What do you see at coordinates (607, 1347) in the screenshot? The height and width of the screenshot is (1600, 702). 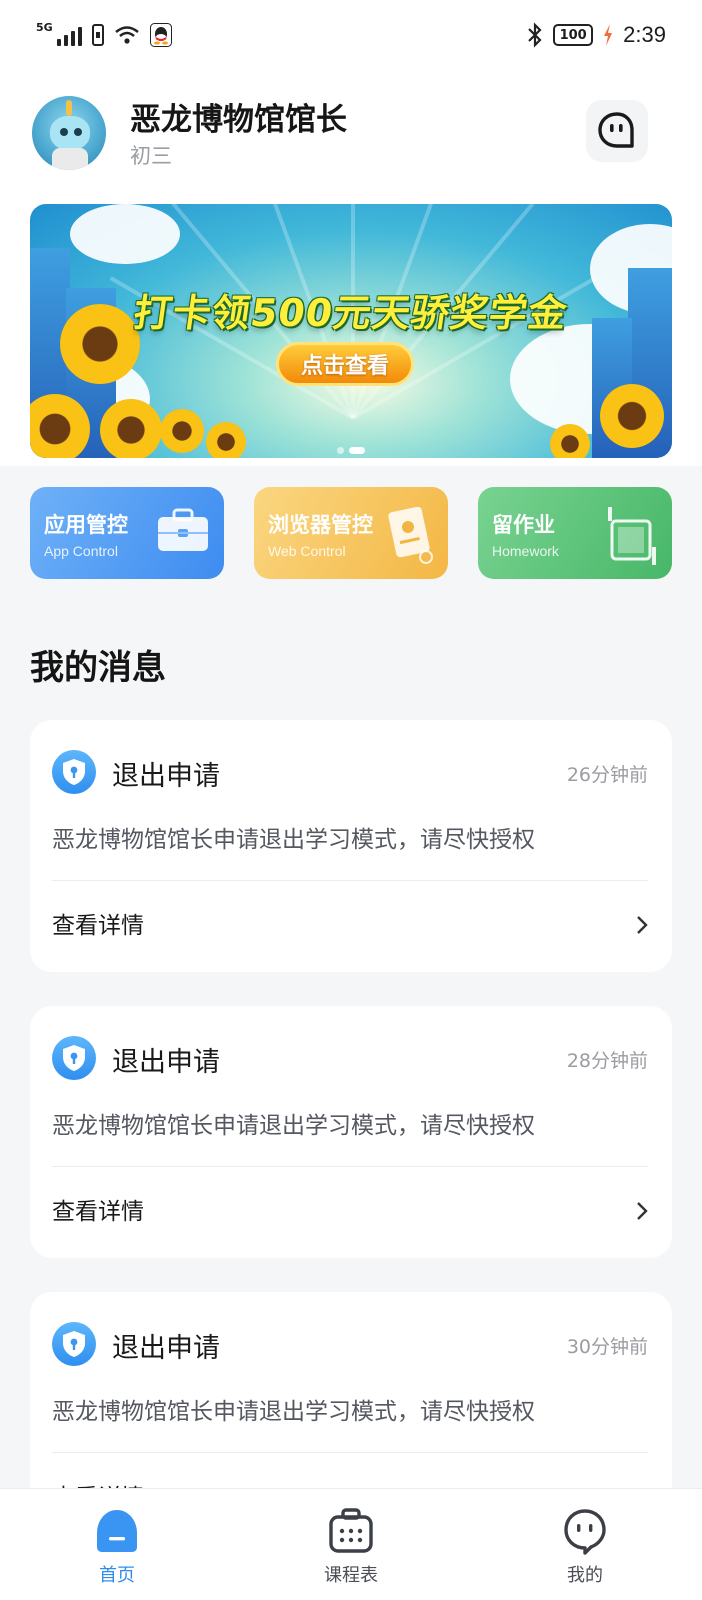 I see `message-time: 30分钟前` at bounding box center [607, 1347].